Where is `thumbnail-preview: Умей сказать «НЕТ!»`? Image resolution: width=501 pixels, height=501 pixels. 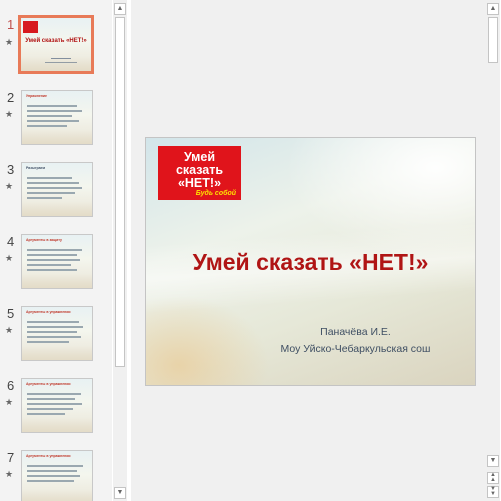
thumbnail-preview: Умей сказать «НЕТ!» is located at coordinates (56, 44).